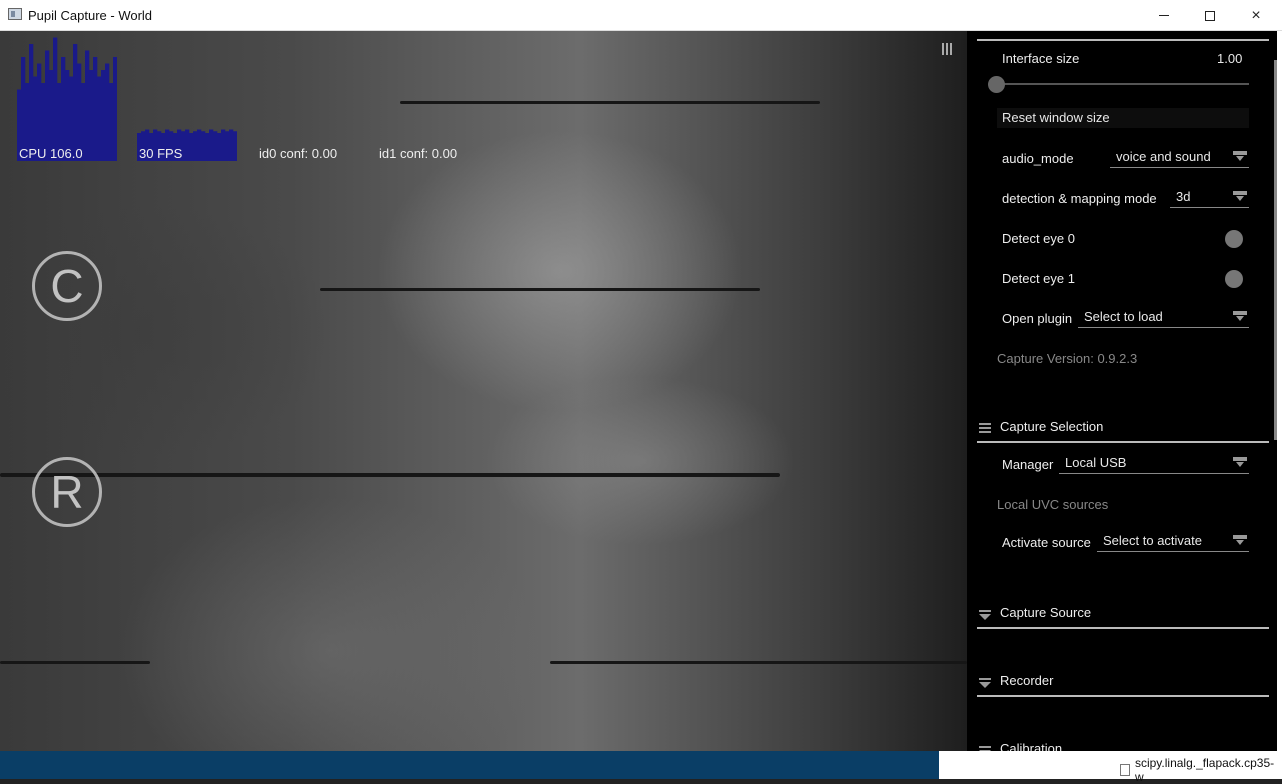 This screenshot has height=784, width=1282. What do you see at coordinates (1123, 686) in the screenshot?
I see `recorder-header: Recorder` at bounding box center [1123, 686].